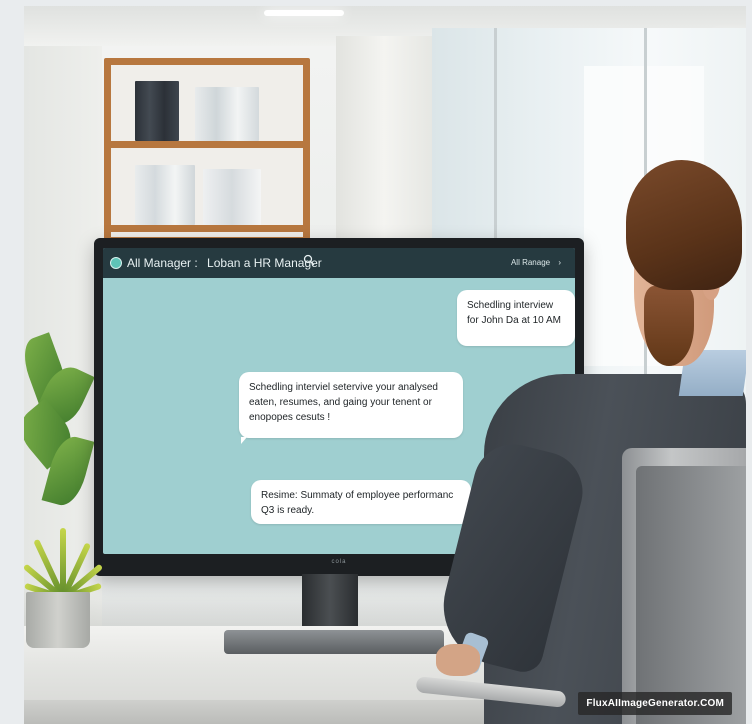  Describe the element at coordinates (684, 225) in the screenshot. I see `hair` at that location.